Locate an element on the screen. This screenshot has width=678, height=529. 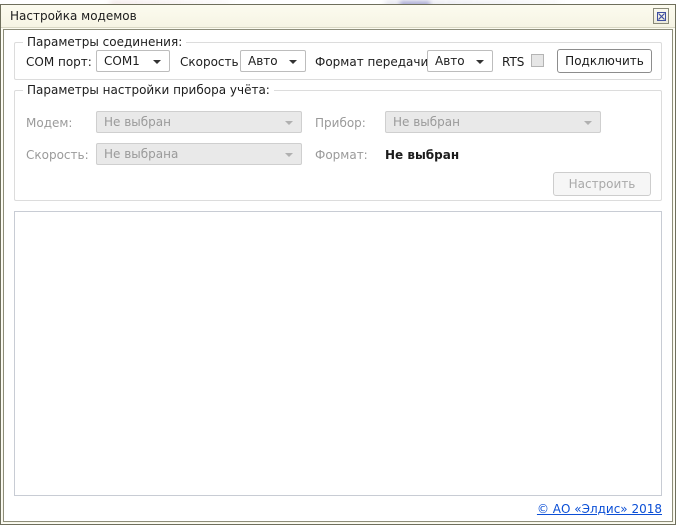
close-button is located at coordinates (661, 16).